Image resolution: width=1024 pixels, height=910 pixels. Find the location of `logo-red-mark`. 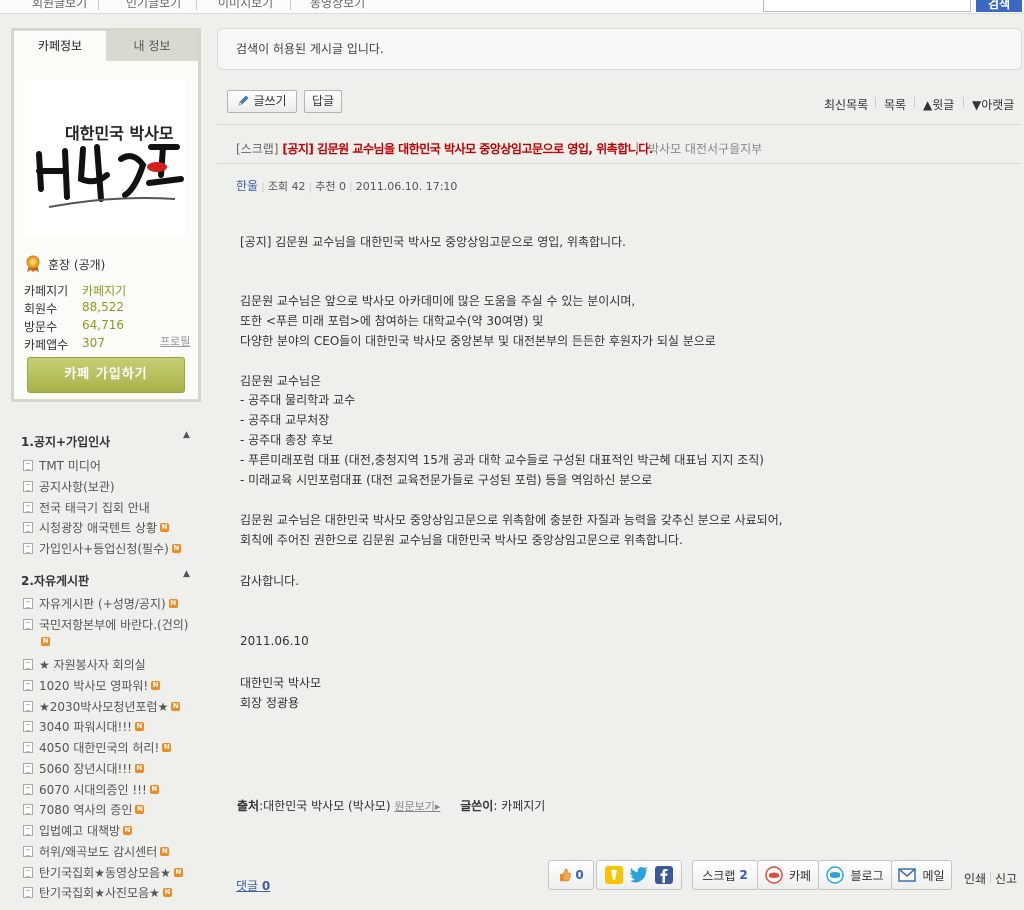

logo-red-mark is located at coordinates (157, 167).